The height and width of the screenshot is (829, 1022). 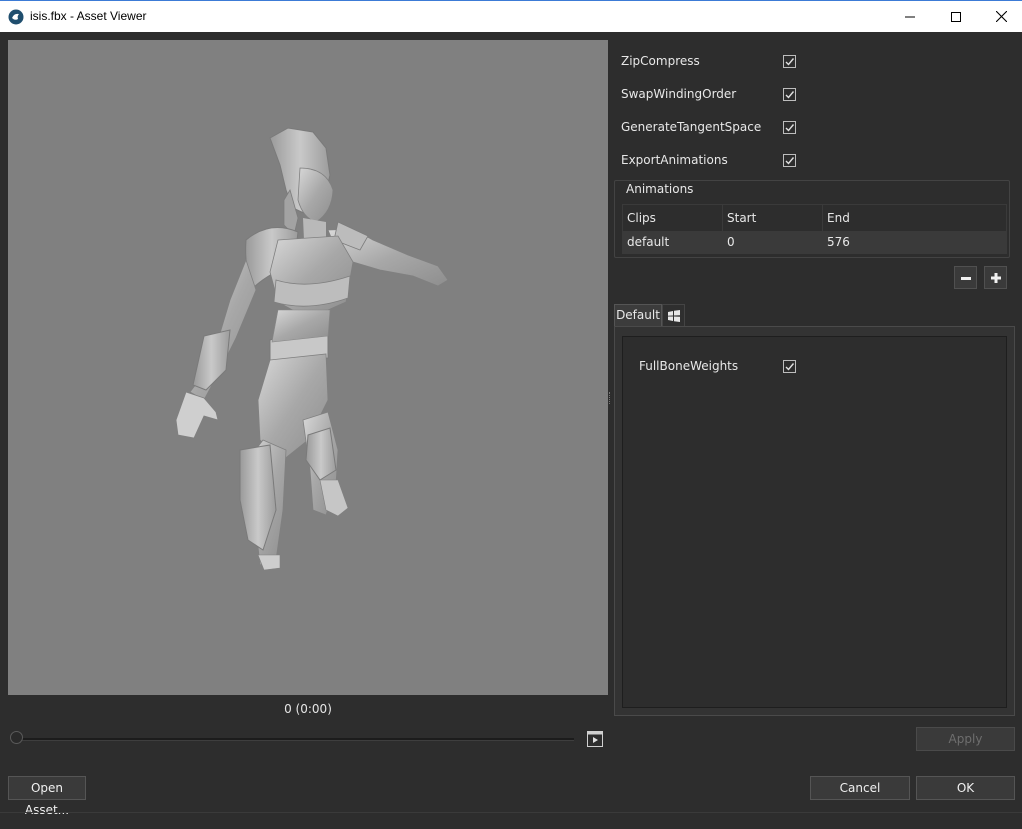 I want to click on zip-compress-checkbox, so click(x=789, y=61).